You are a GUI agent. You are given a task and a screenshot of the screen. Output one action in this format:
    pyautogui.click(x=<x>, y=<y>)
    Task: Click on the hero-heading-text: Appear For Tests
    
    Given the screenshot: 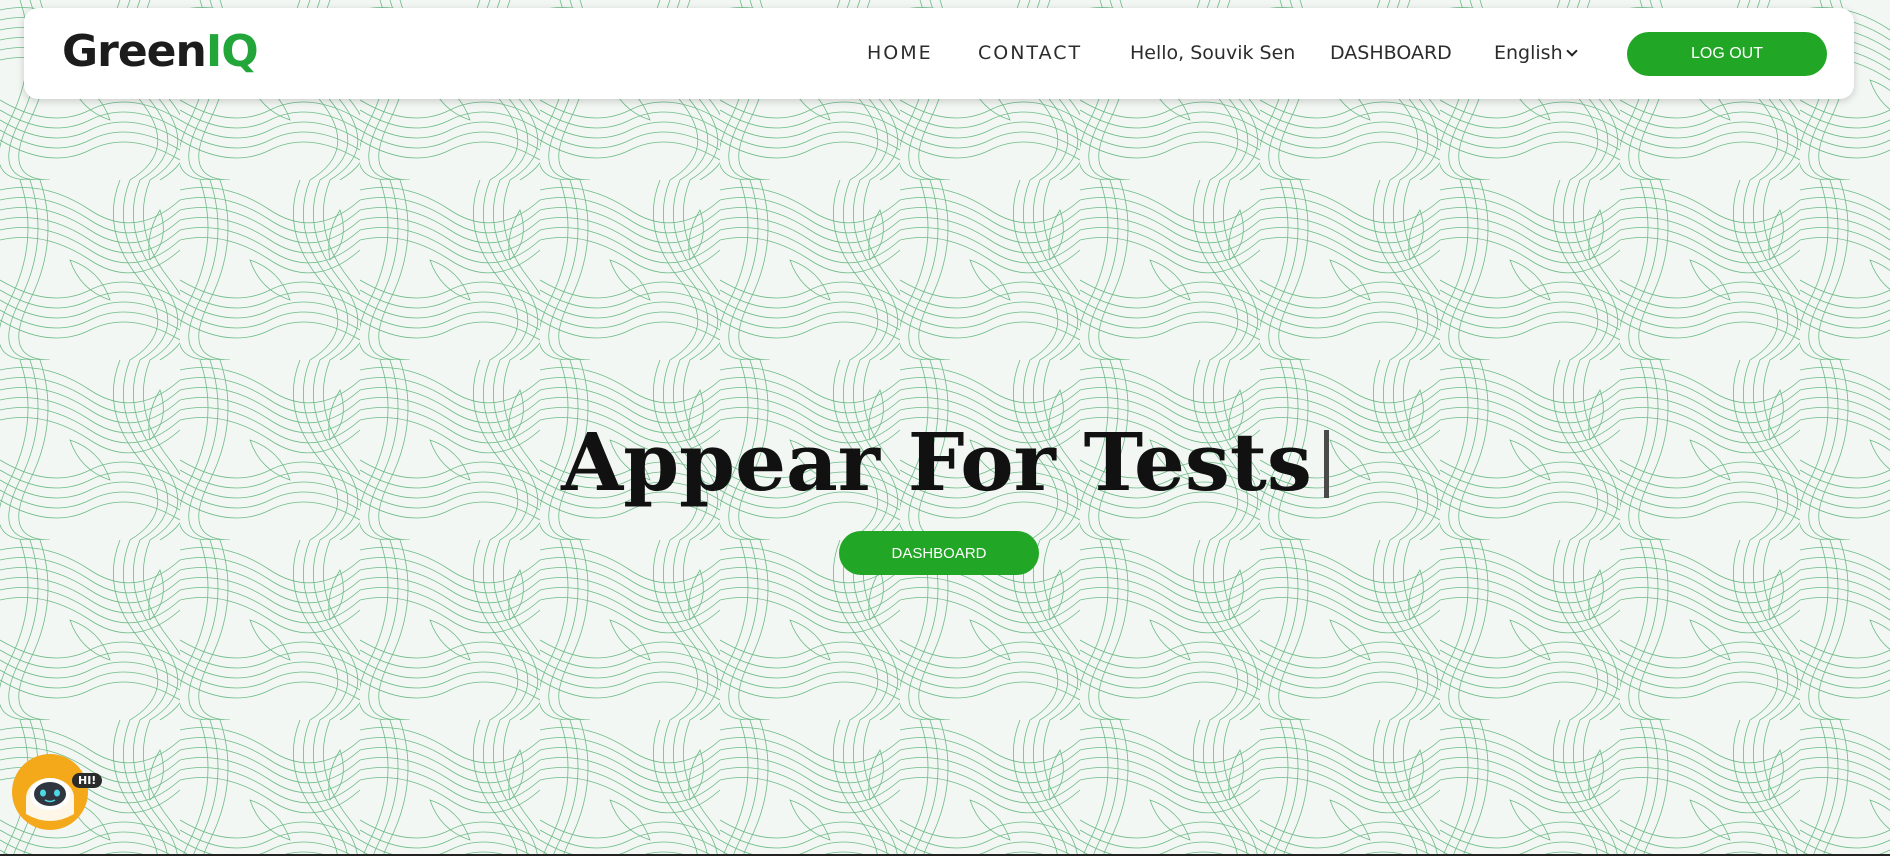 What is the action you would take?
    pyautogui.click(x=936, y=461)
    